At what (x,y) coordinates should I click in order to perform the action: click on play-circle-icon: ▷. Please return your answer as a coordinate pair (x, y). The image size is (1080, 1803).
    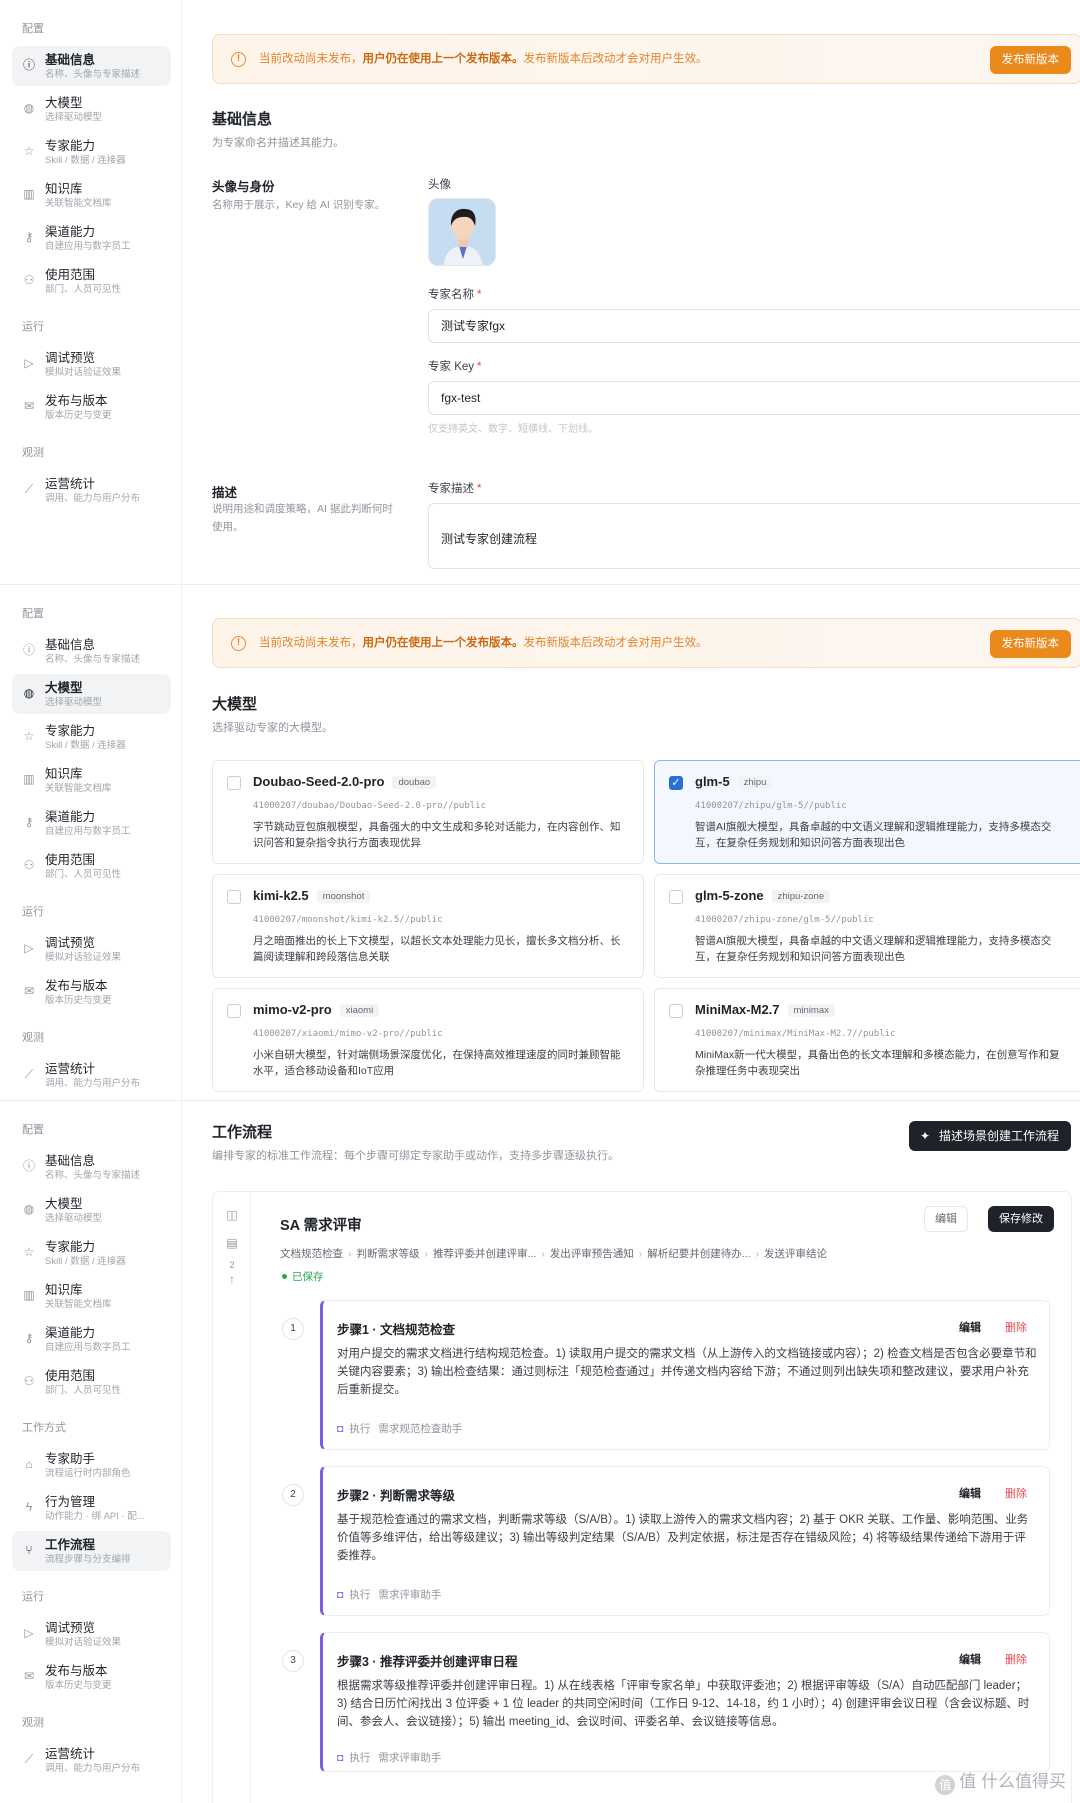
    Looking at the image, I should click on (29, 1633).